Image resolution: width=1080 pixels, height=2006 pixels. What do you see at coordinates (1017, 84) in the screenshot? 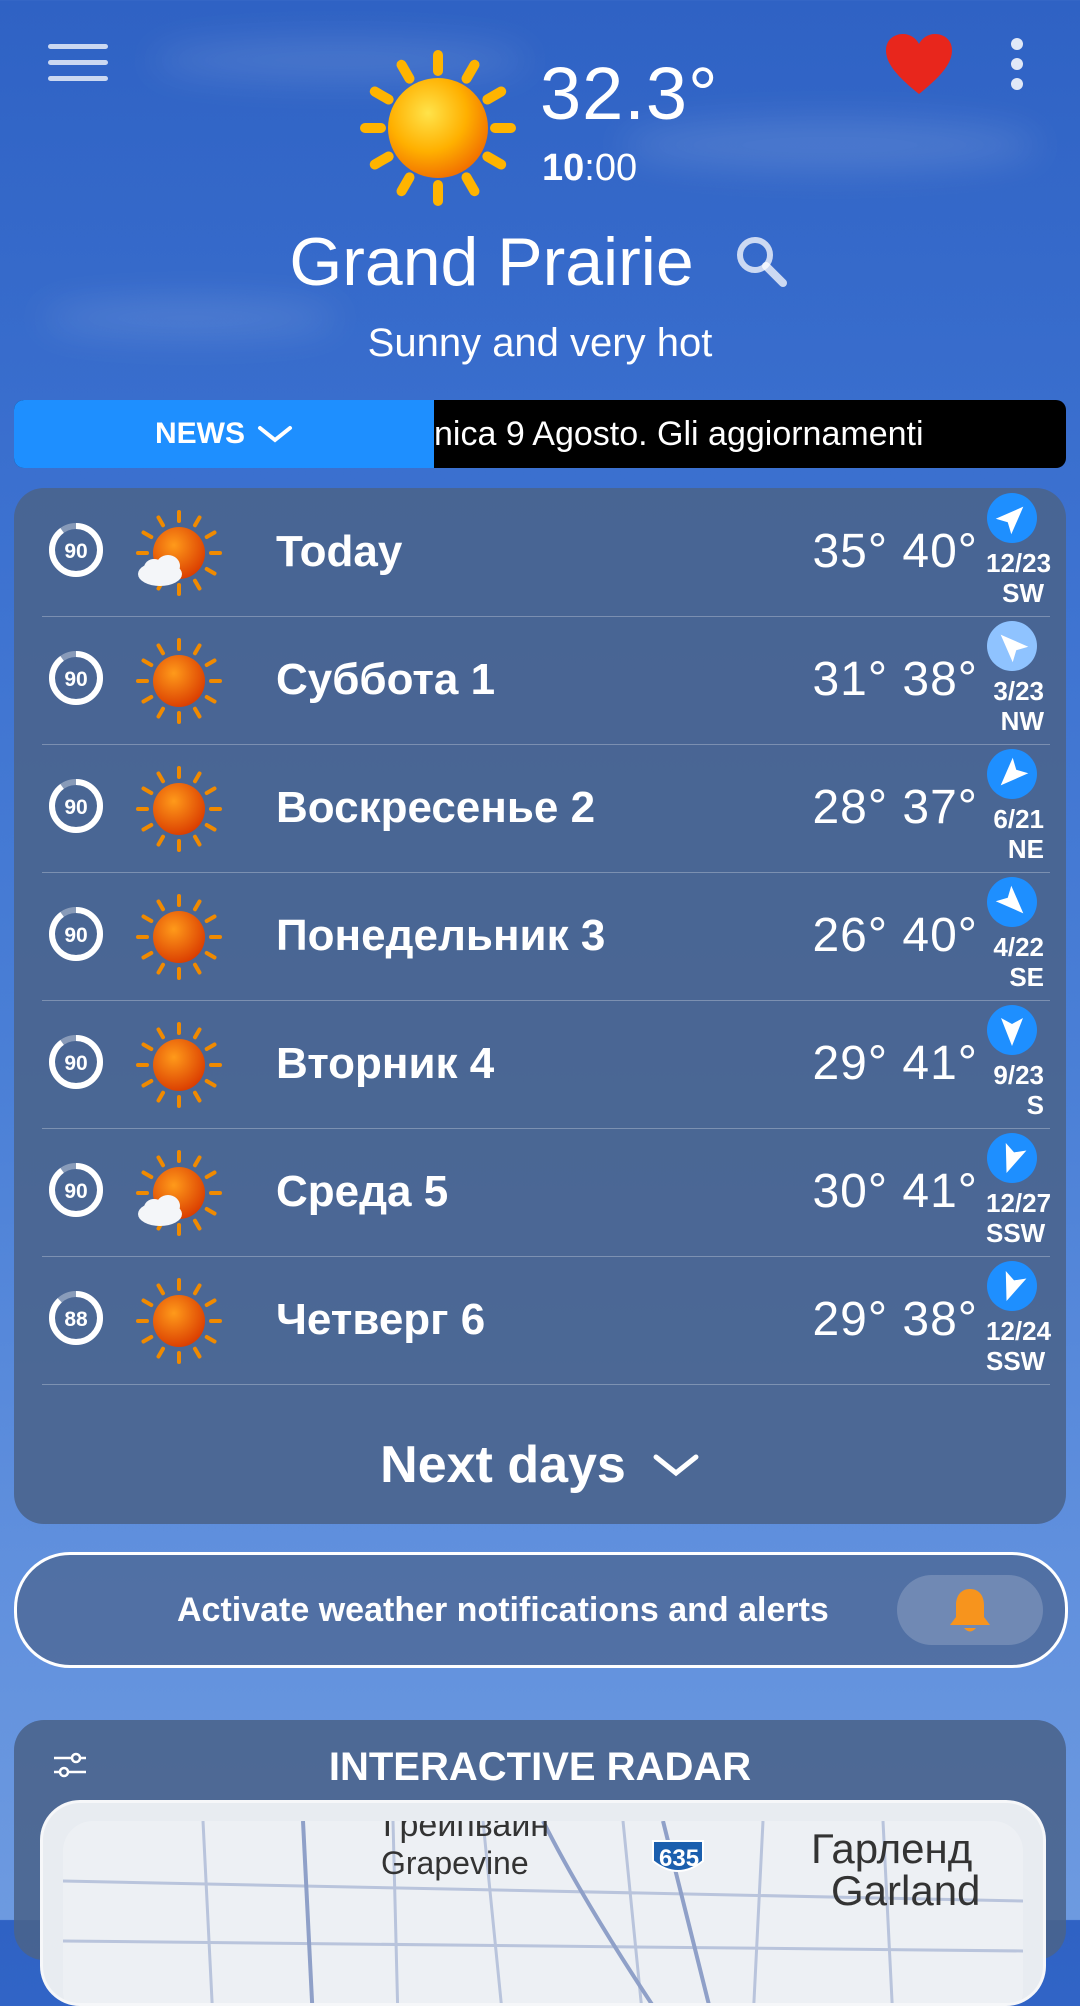
I see `dot` at bounding box center [1017, 84].